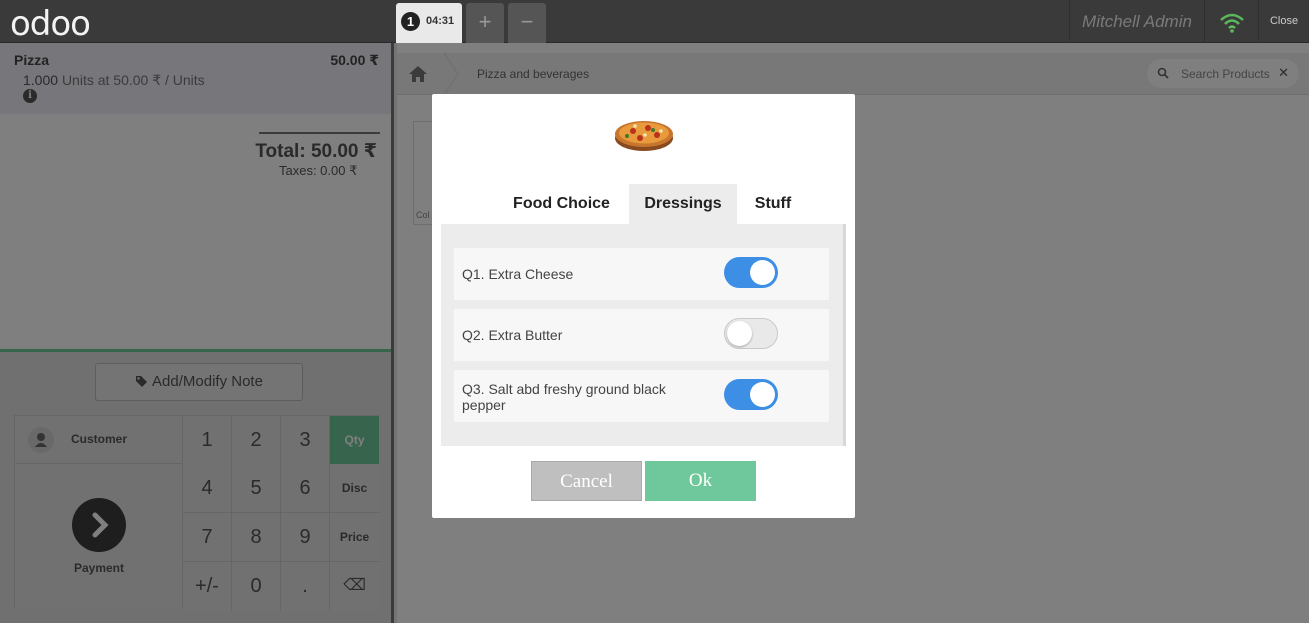 Image resolution: width=1309 pixels, height=623 pixels. I want to click on order-number: 1, so click(410, 21).